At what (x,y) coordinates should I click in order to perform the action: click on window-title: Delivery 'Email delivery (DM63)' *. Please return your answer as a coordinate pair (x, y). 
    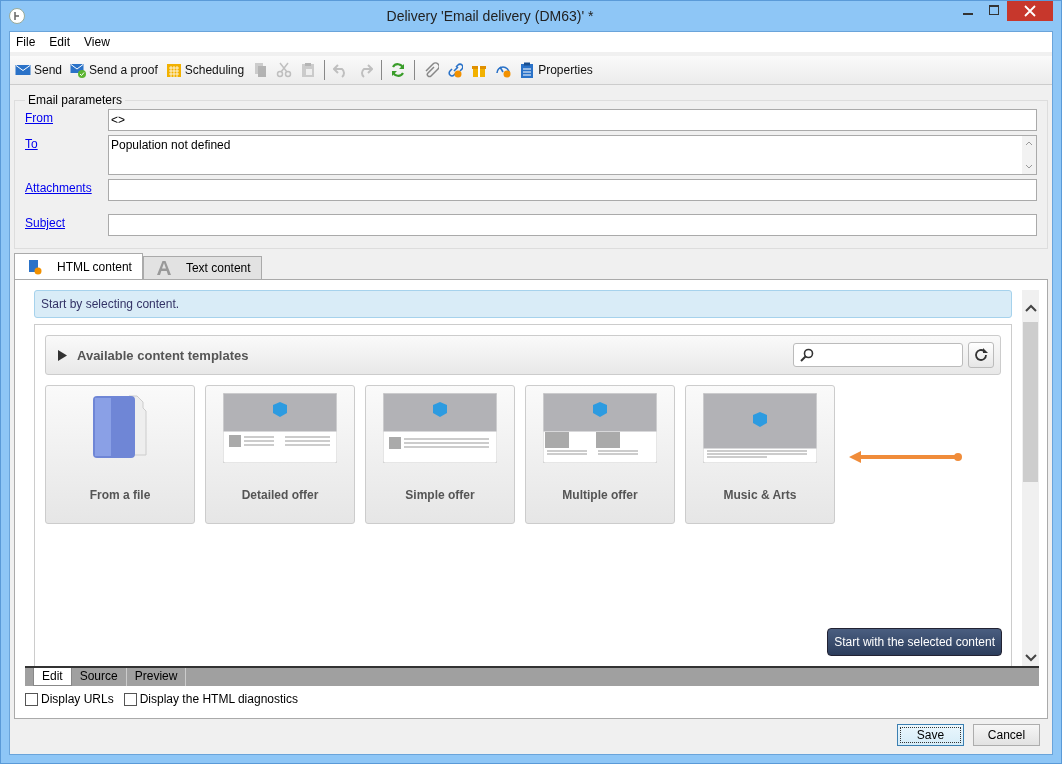
    Looking at the image, I should click on (490, 16).